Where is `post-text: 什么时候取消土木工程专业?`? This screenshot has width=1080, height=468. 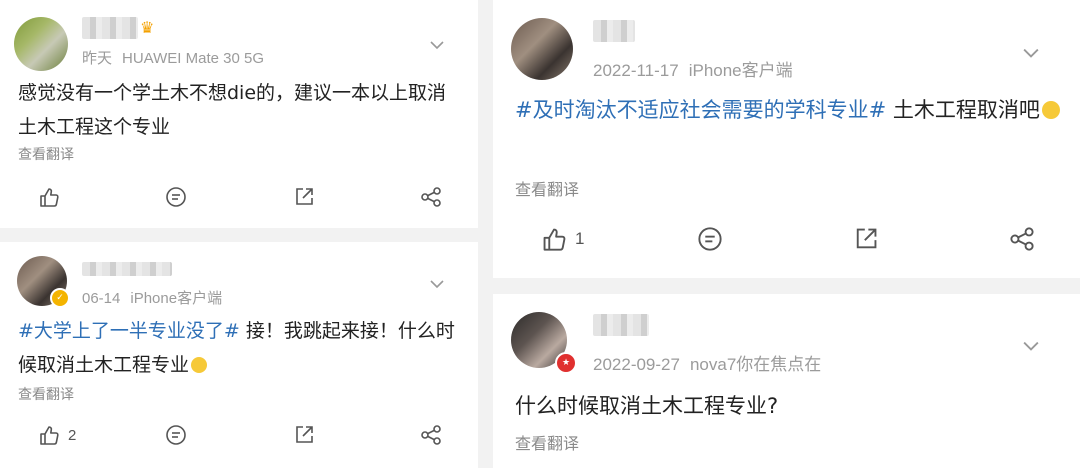
post-text: 什么时候取消土木工程专业? is located at coordinates (647, 406).